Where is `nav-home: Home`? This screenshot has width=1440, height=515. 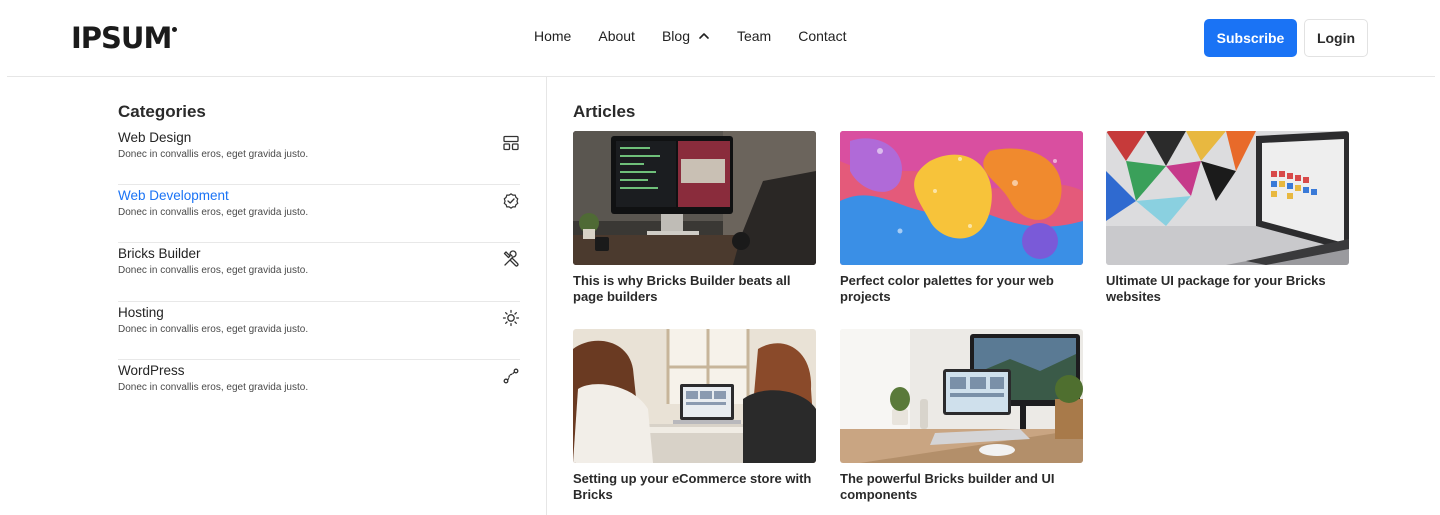 nav-home: Home is located at coordinates (552, 36).